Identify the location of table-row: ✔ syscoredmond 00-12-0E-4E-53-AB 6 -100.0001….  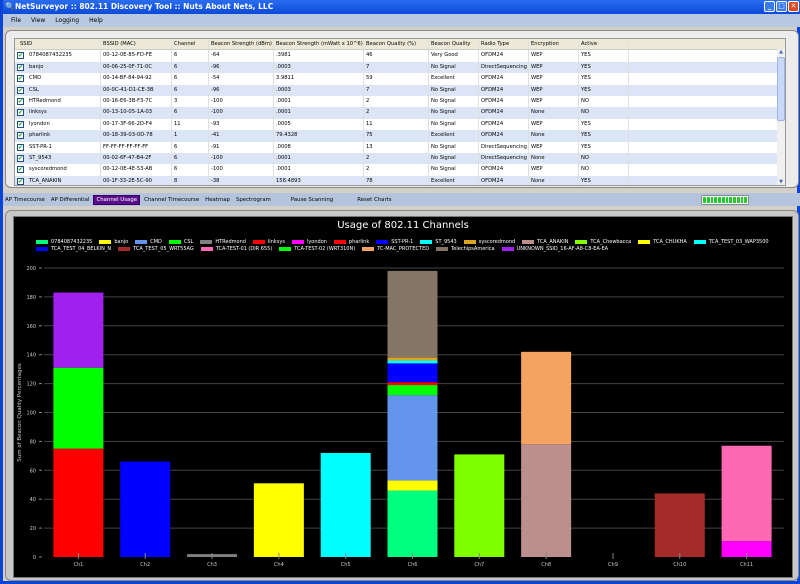
(400, 170).